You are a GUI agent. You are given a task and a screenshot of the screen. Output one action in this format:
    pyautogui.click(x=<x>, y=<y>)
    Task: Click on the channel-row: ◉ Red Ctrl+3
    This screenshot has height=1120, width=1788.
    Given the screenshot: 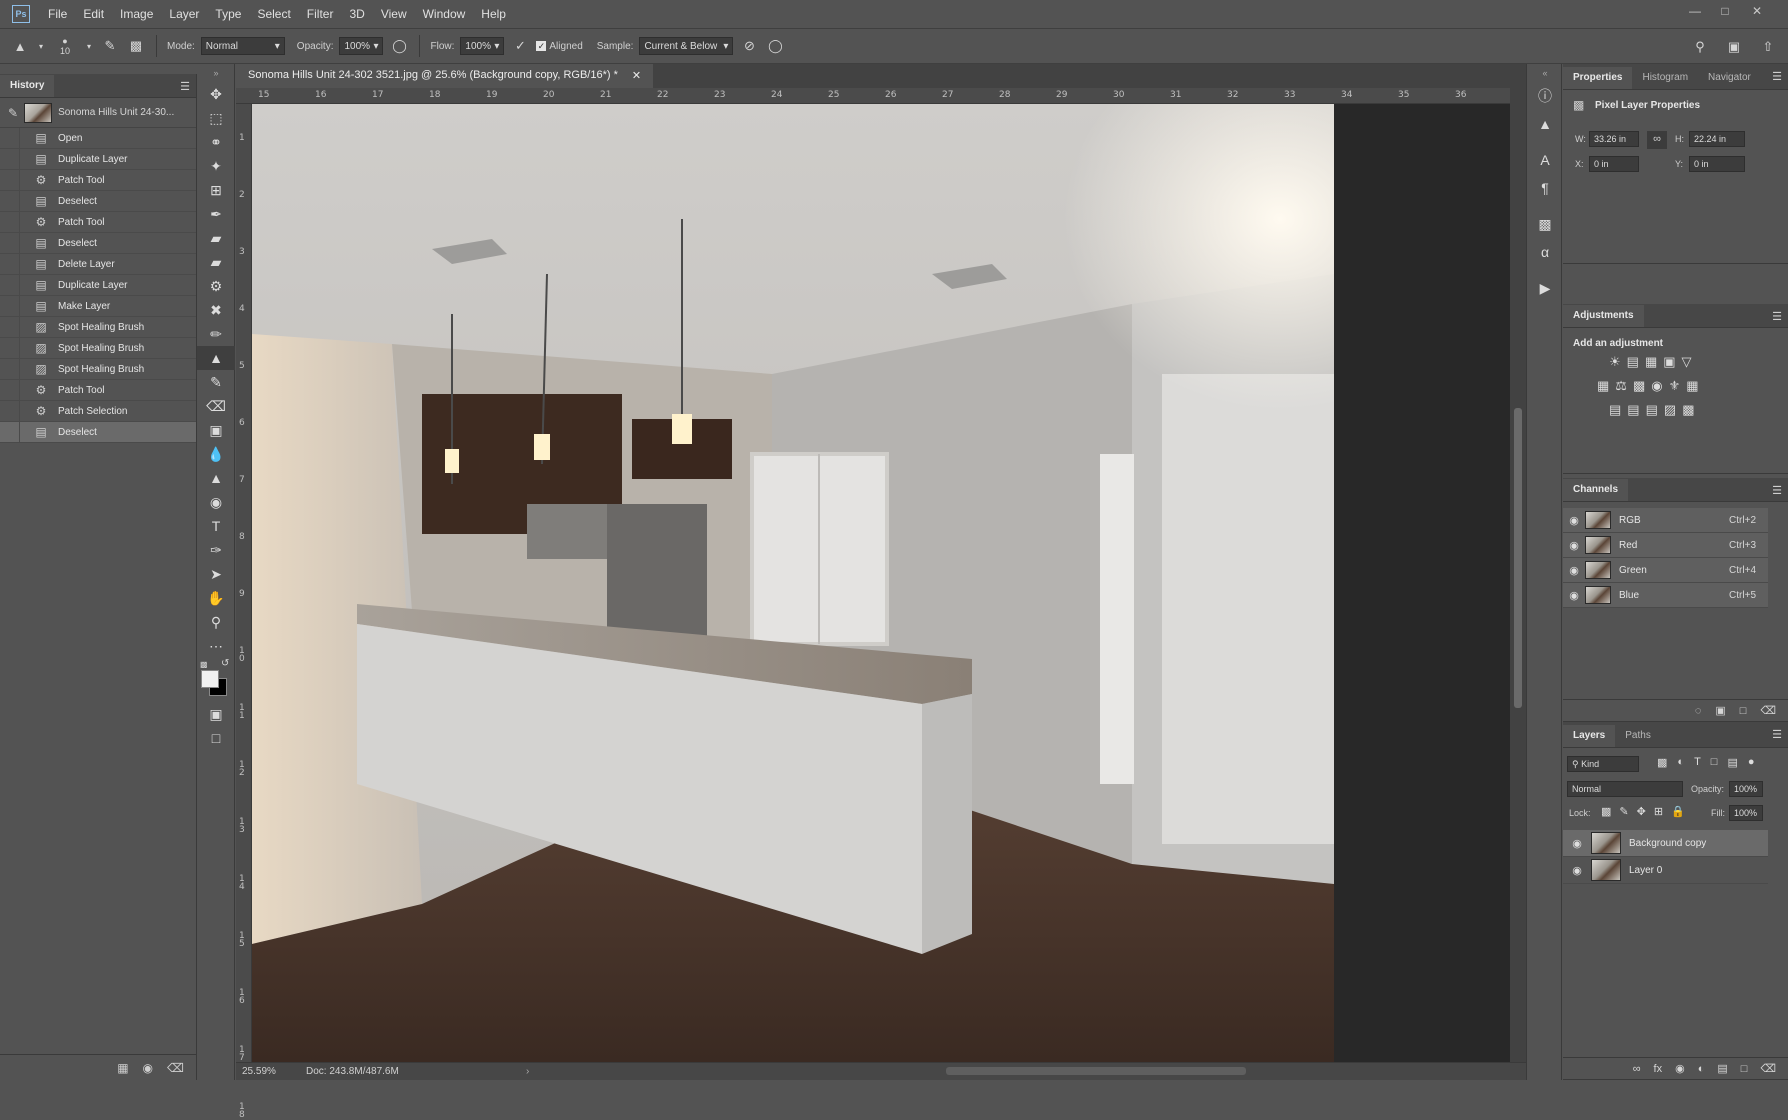 What is the action you would take?
    pyautogui.click(x=1665, y=545)
    